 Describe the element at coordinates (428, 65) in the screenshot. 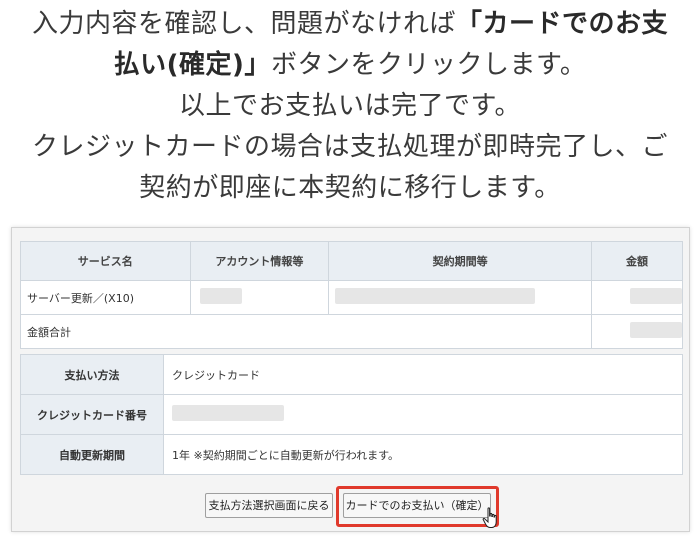

I see `instruction-line-2-text: ボタンをクリックします。` at that location.